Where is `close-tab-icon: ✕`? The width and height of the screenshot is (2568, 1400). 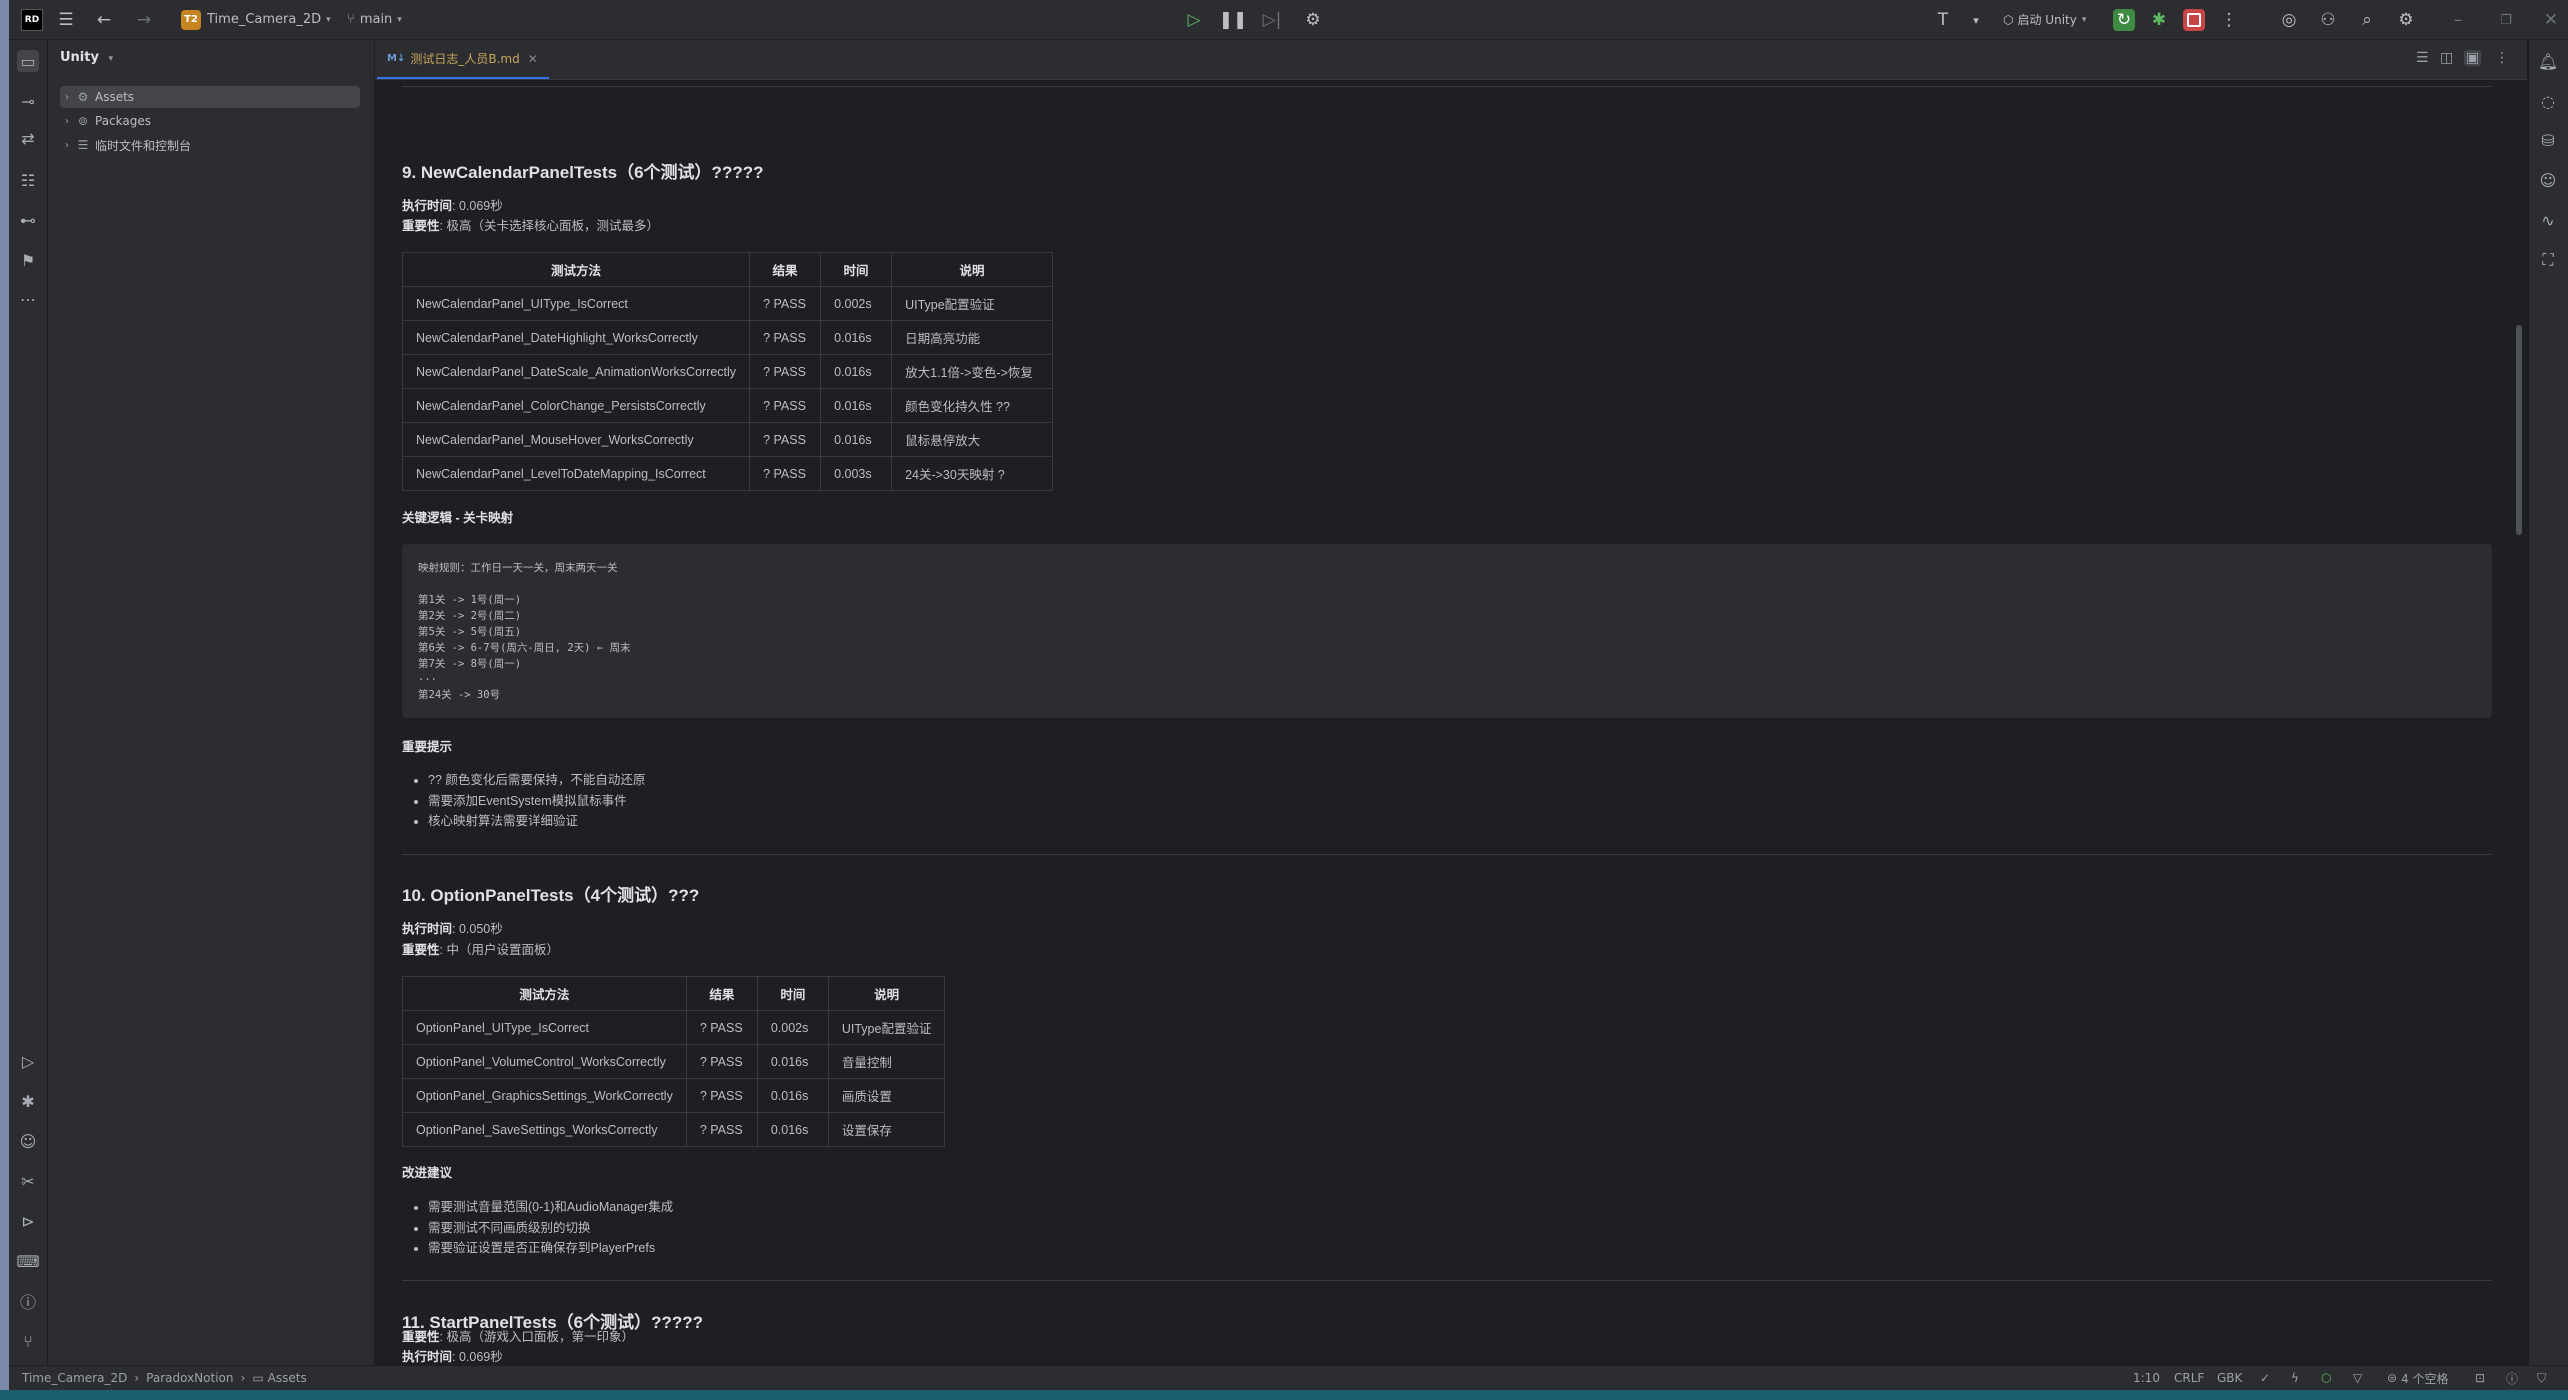 close-tab-icon: ✕ is located at coordinates (533, 59).